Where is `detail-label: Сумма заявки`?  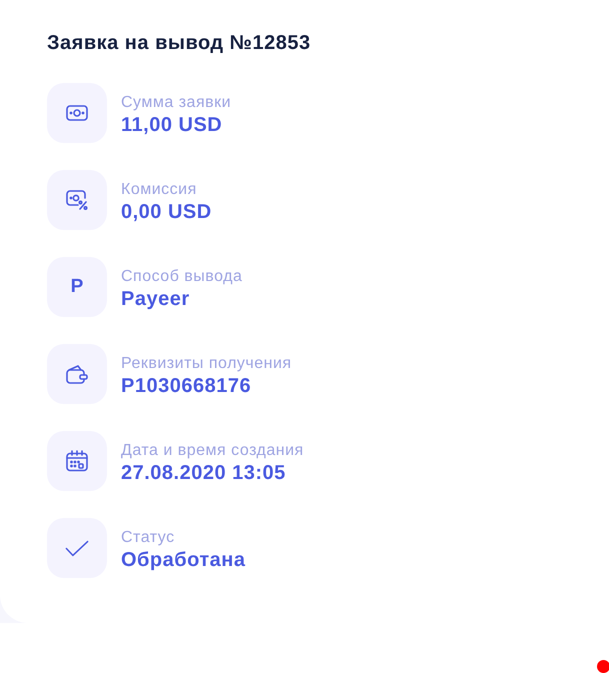 detail-label: Сумма заявки is located at coordinates (176, 102).